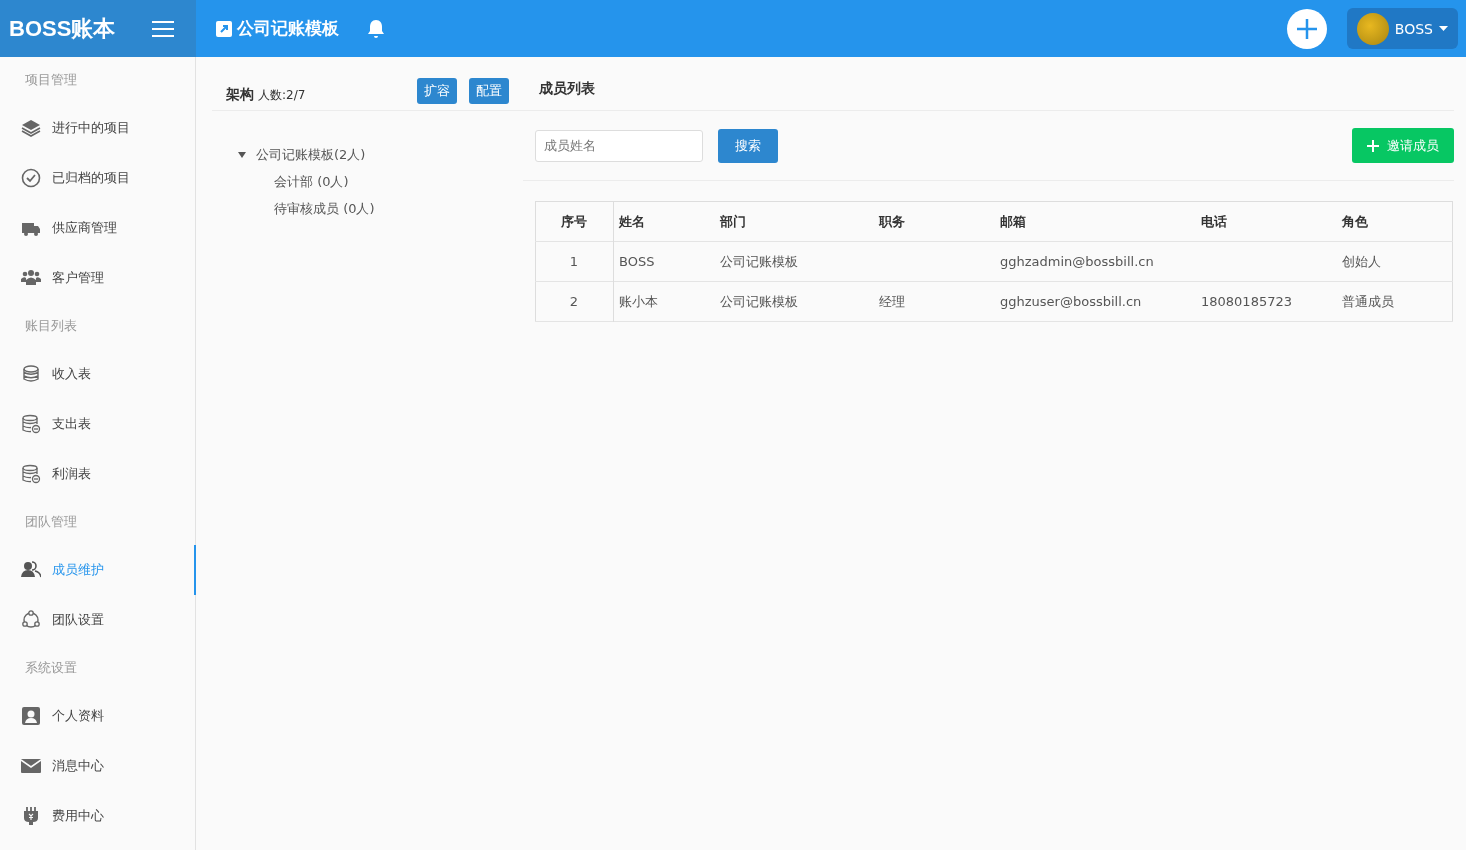 The width and height of the screenshot is (1466, 850). I want to click on panel-title: 成员列表, so click(567, 89).